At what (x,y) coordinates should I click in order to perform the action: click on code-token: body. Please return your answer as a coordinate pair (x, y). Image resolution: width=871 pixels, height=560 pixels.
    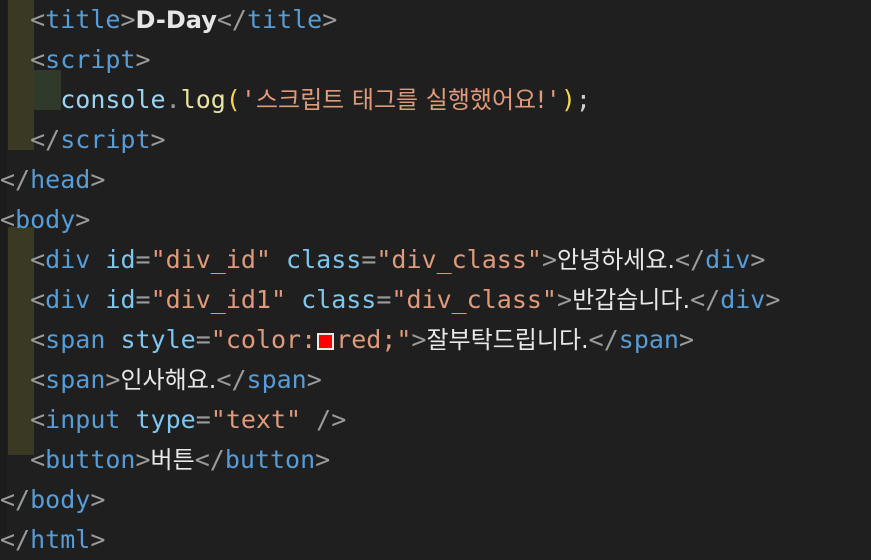
    Looking at the image, I should click on (45, 219).